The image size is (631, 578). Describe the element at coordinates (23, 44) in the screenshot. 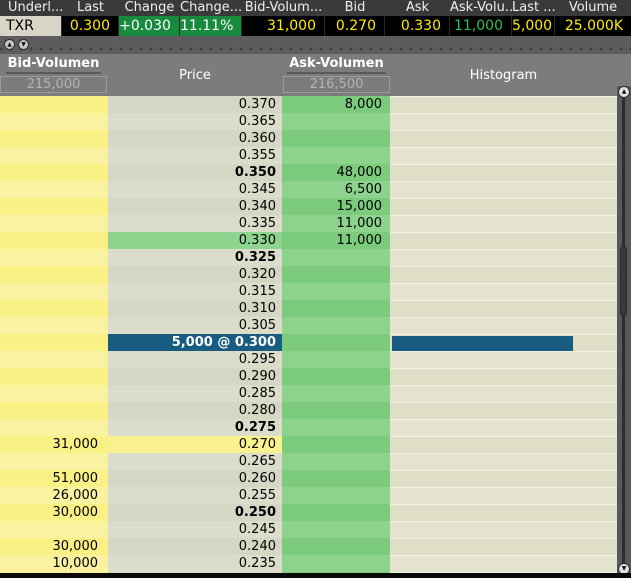

I see `center-down-icon: ▼` at that location.